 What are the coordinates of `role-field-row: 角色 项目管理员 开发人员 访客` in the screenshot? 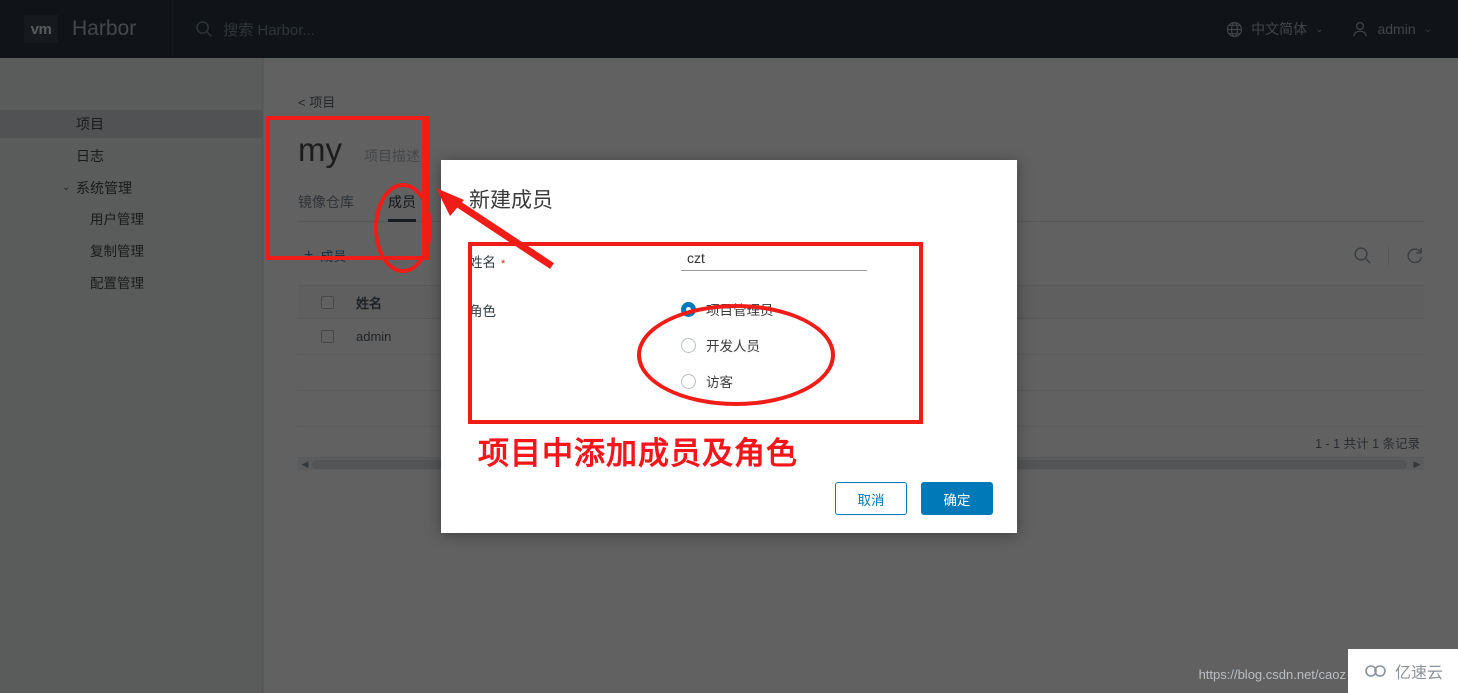 It's located at (729, 344).